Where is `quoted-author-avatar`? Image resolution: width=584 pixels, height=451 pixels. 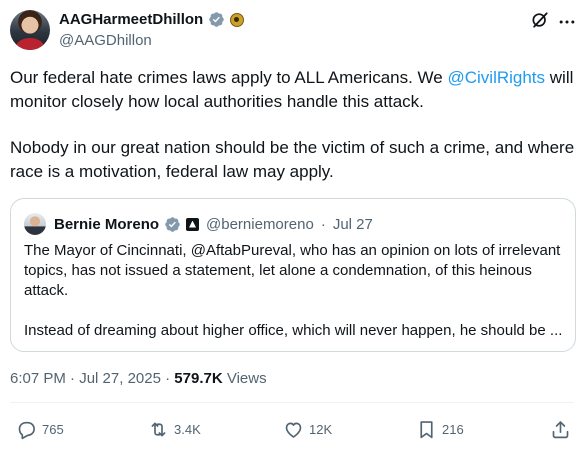 quoted-author-avatar is located at coordinates (35, 224).